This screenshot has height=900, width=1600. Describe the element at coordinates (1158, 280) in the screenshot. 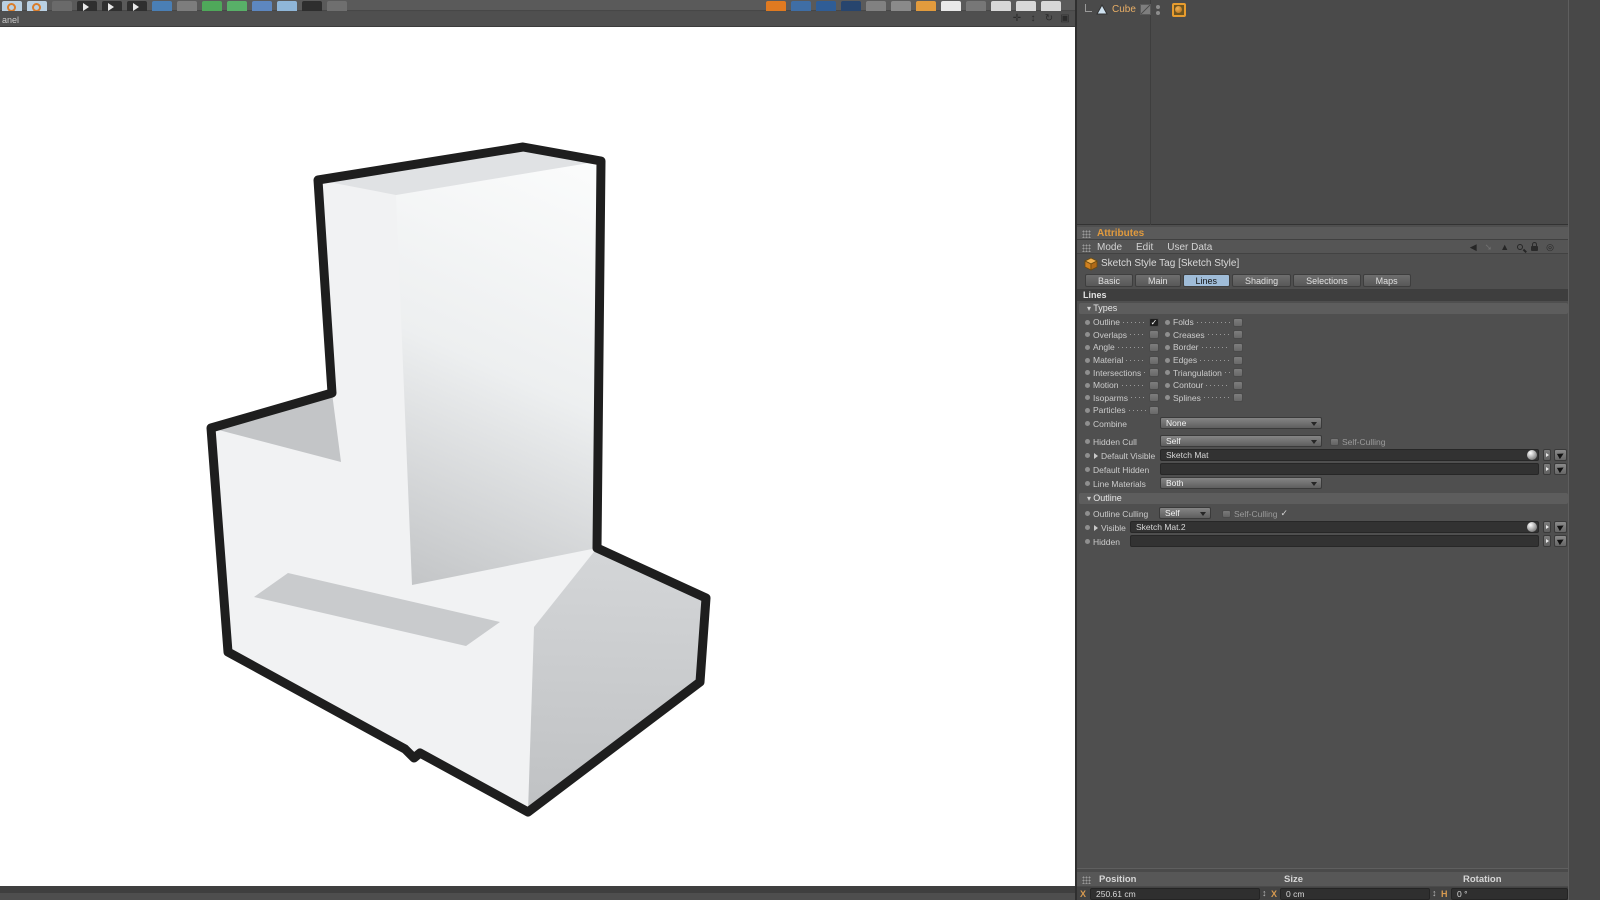

I see `tab-main: Main` at that location.